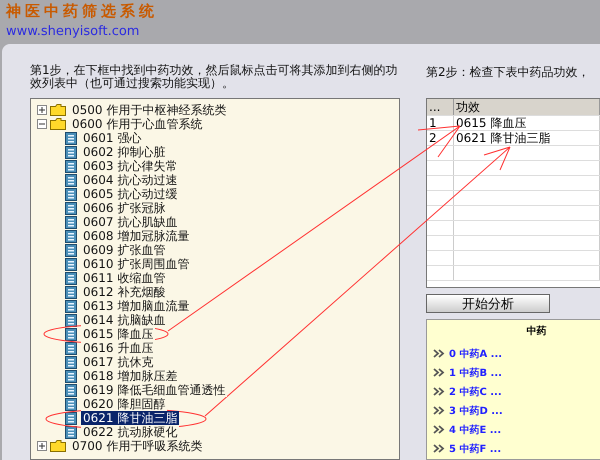 This screenshot has width=600, height=460. What do you see at coordinates (124, 292) in the screenshot?
I see `tree-item: 0612 补充烟酸` at bounding box center [124, 292].